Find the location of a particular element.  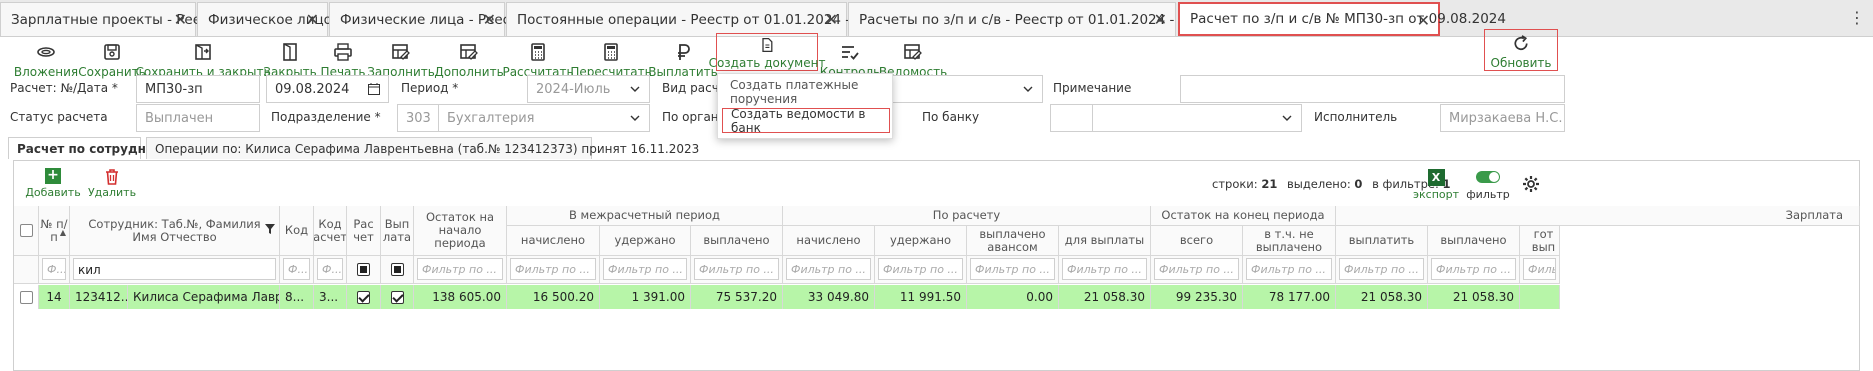

filter-employee-cell: кил is located at coordinates (175, 270).